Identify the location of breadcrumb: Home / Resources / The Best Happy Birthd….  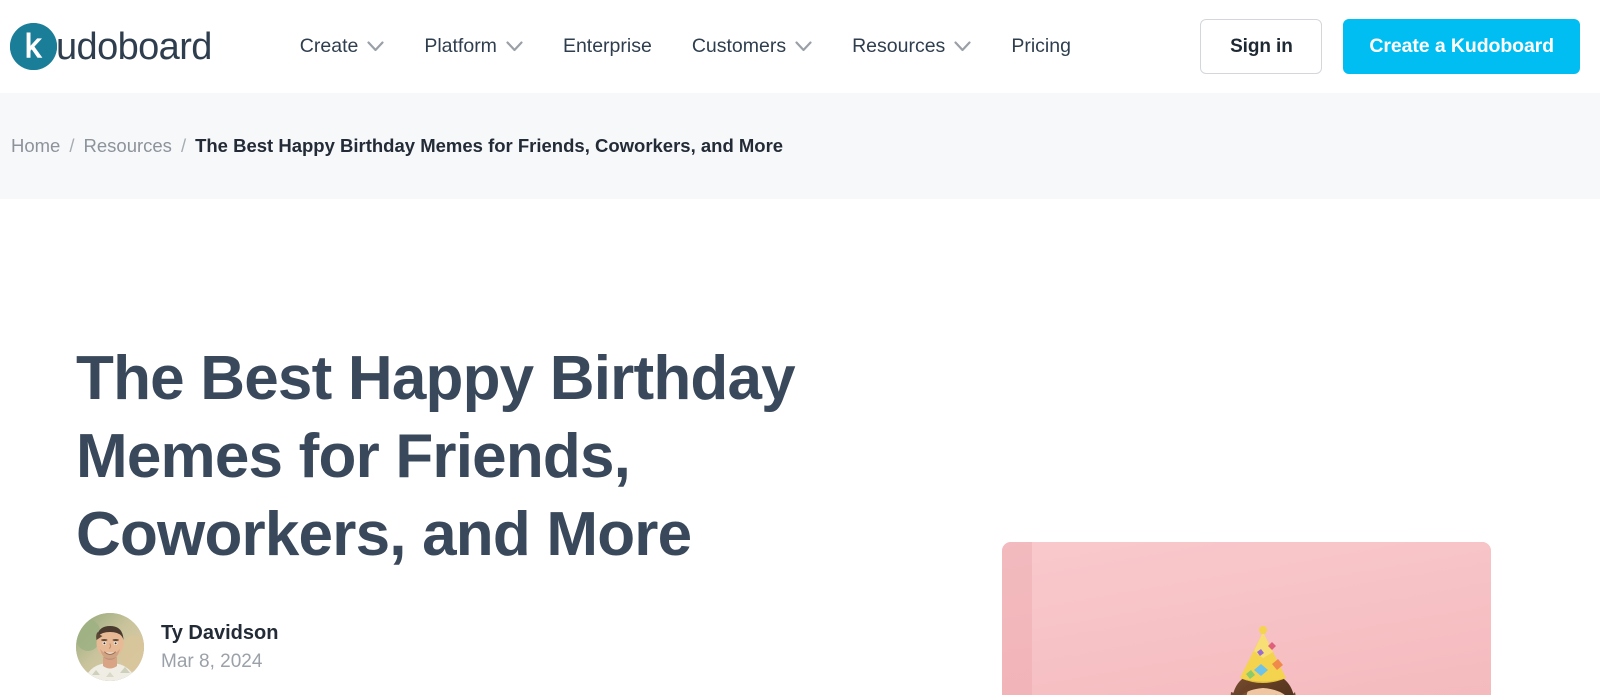
(397, 146).